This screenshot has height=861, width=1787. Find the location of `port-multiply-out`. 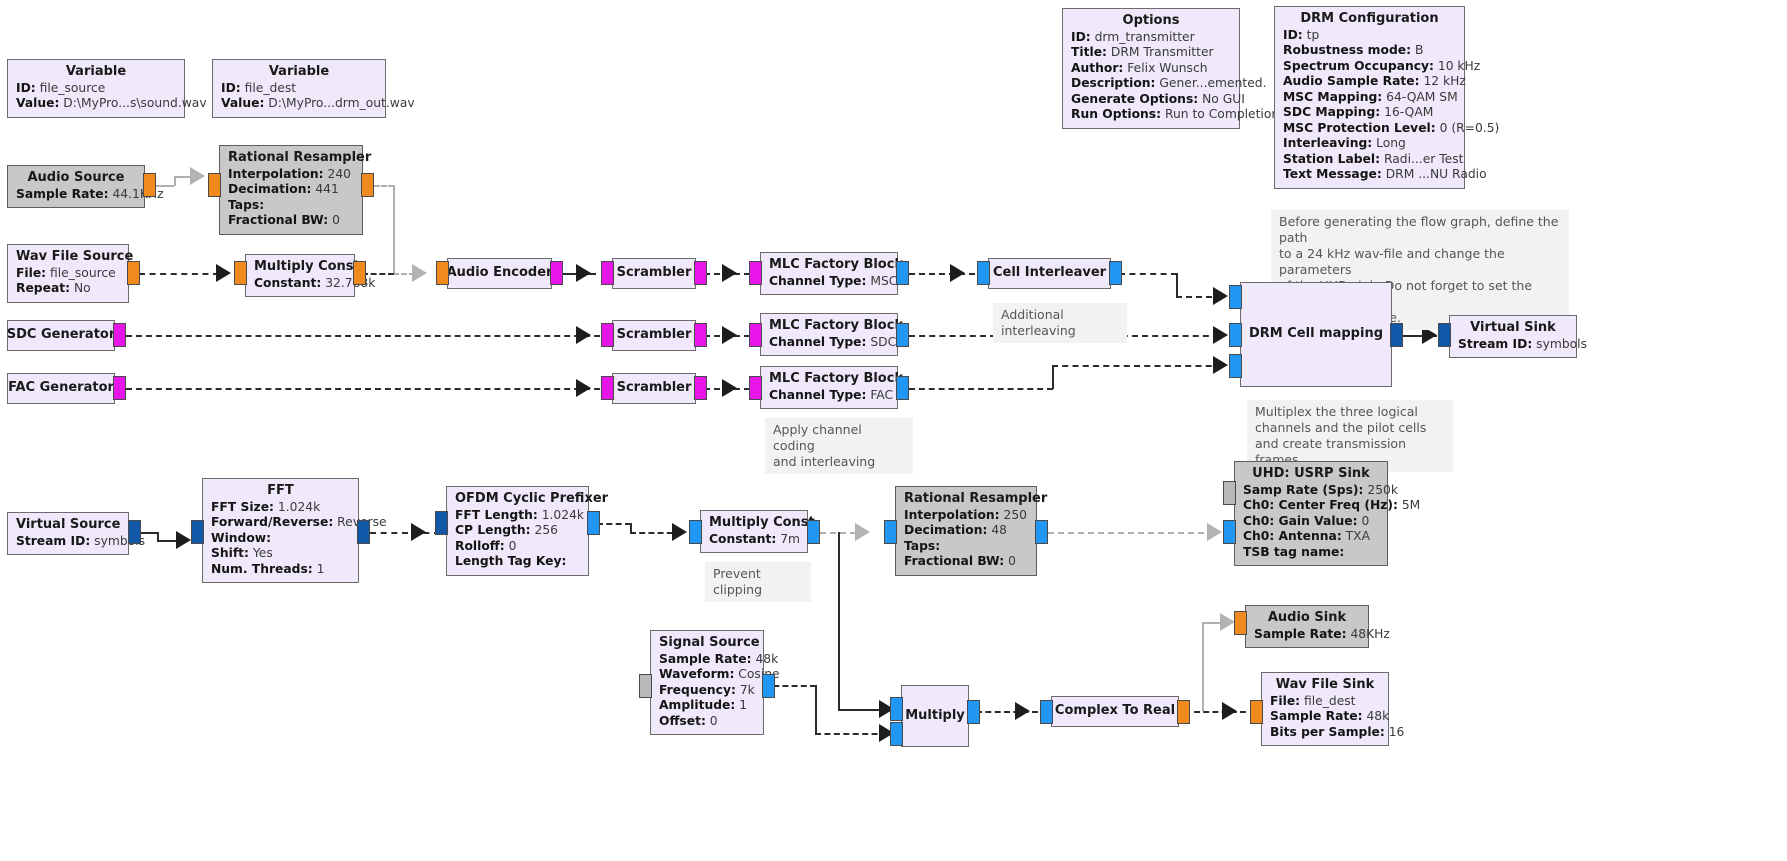

port-multiply-out is located at coordinates (973, 712).